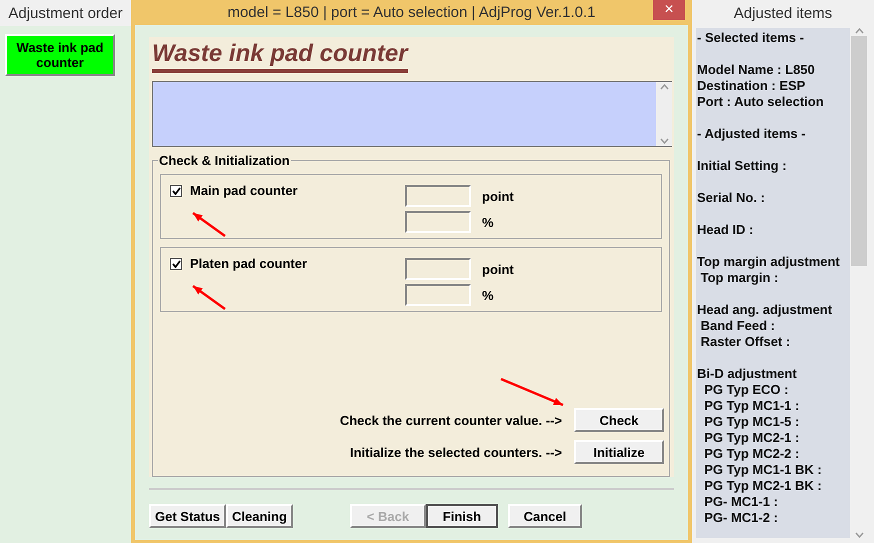 This screenshot has width=874, height=543. Describe the element at coordinates (751, 438) in the screenshot. I see `list-line: PG Typ MC2-1 :` at that location.